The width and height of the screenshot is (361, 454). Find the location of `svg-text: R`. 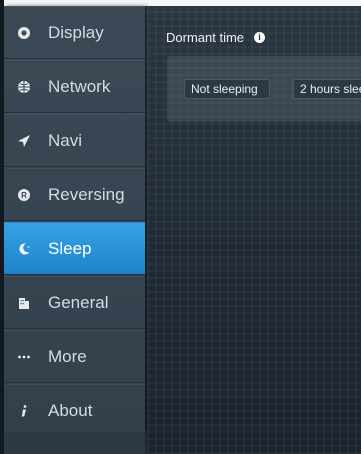

svg-text: R is located at coordinates (24, 195).